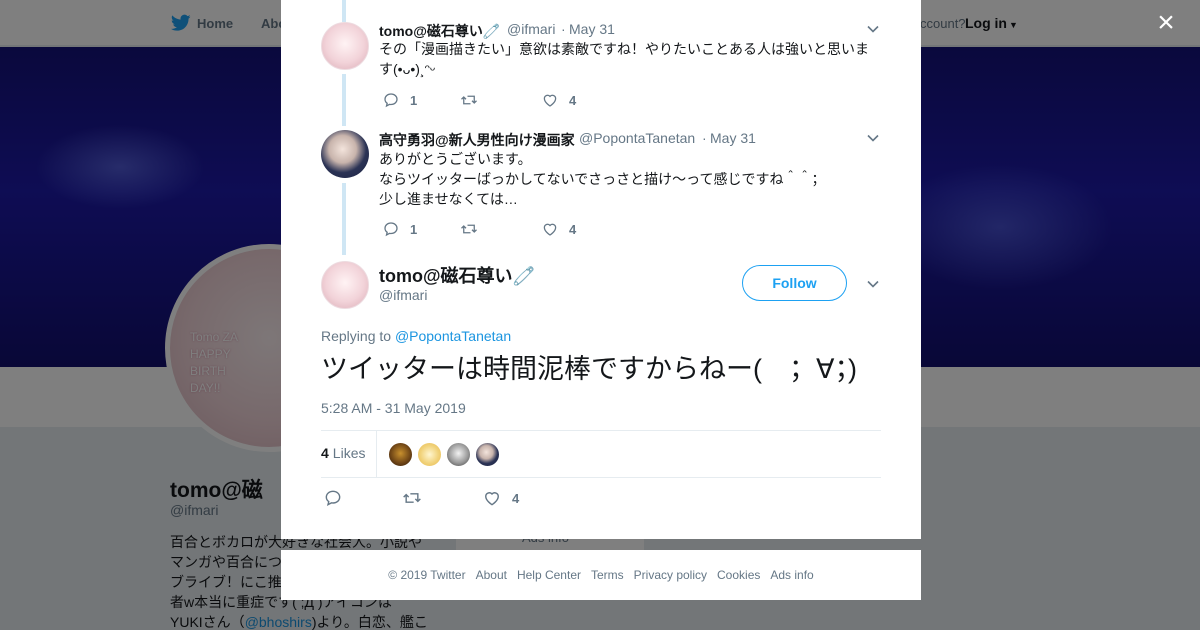  I want to click on reply-author-handle: @PopontaTanetan, so click(637, 138).